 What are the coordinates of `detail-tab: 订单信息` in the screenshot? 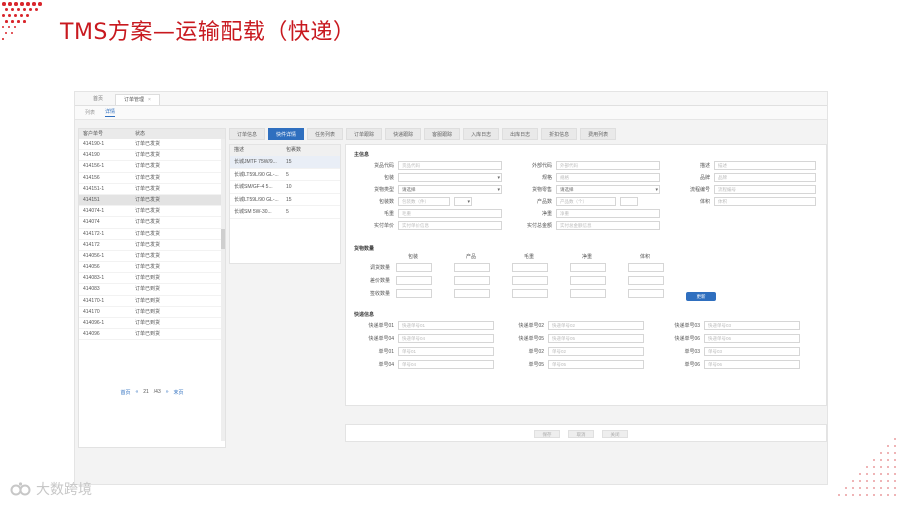 It's located at (247, 134).